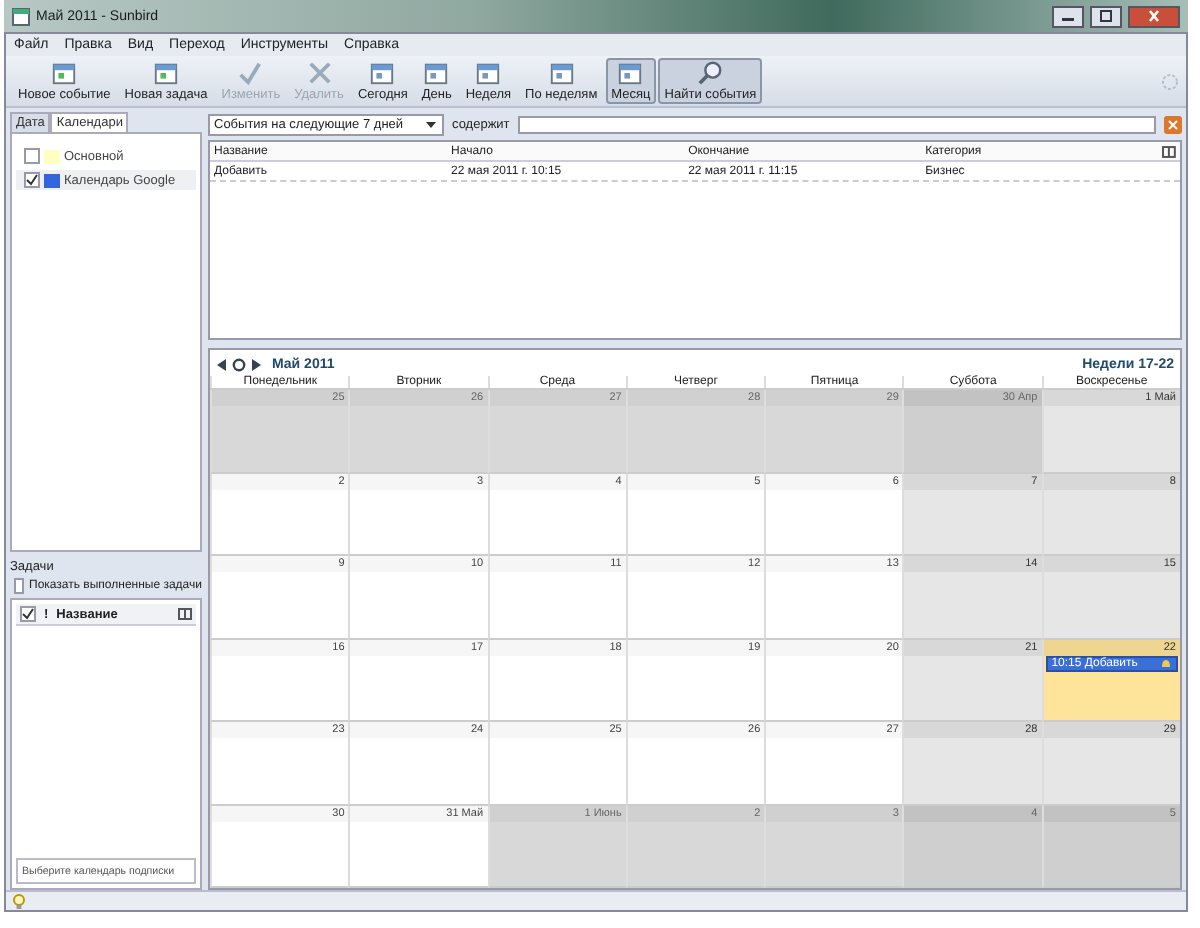  Describe the element at coordinates (319, 73) in the screenshot. I see `delete-icon` at that location.